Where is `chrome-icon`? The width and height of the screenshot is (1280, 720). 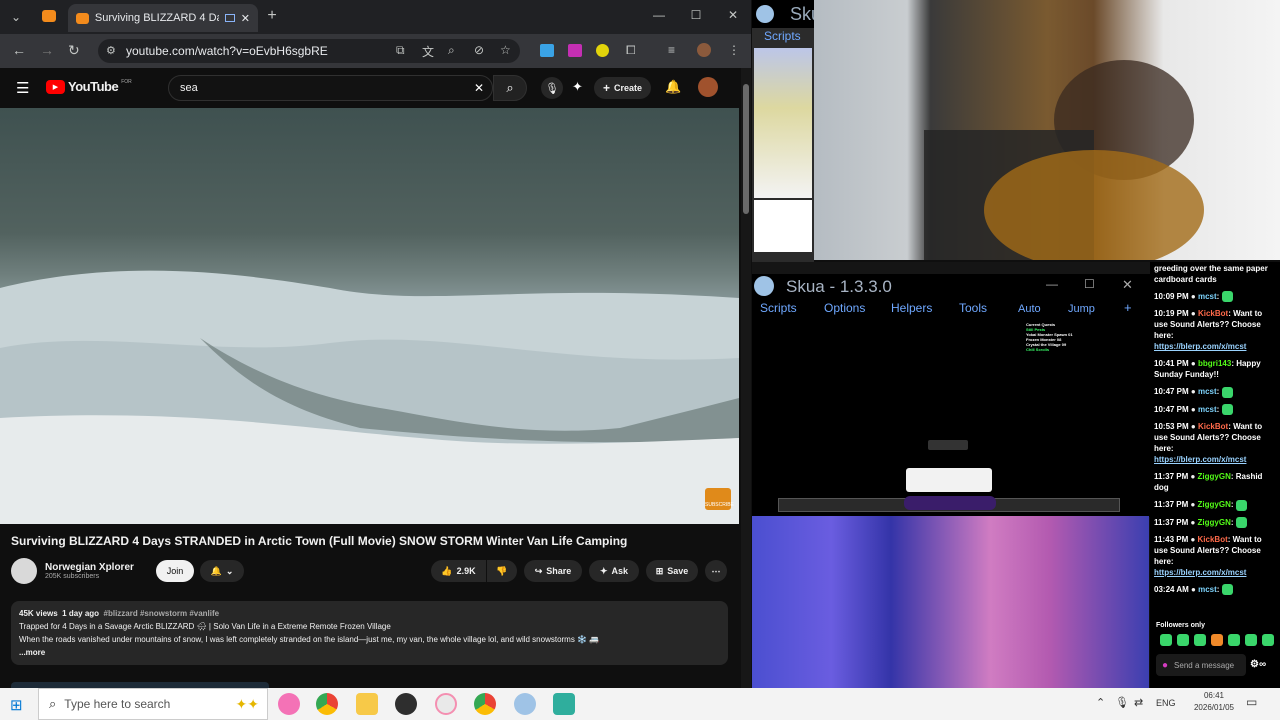 chrome-icon is located at coordinates (327, 704).